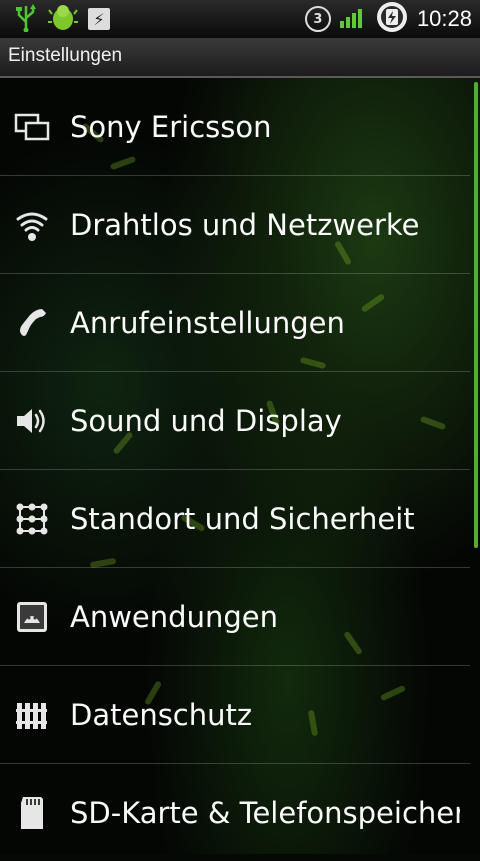 This screenshot has width=480, height=861. I want to click on sd-card-icon, so click(32, 813).